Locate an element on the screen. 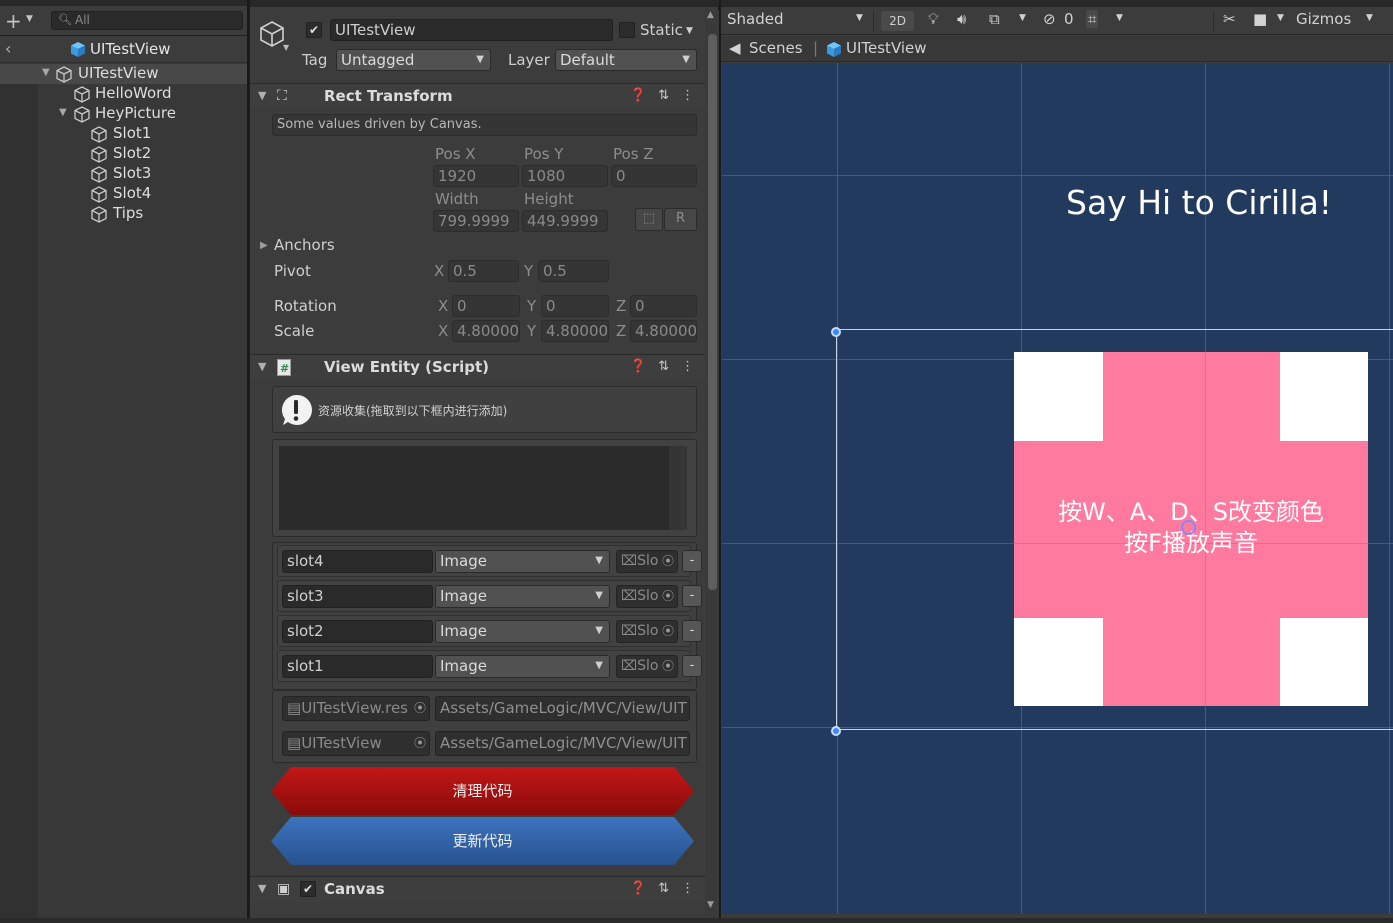 This screenshot has height=923, width=1393. back-icon: ‹ is located at coordinates (8, 48).